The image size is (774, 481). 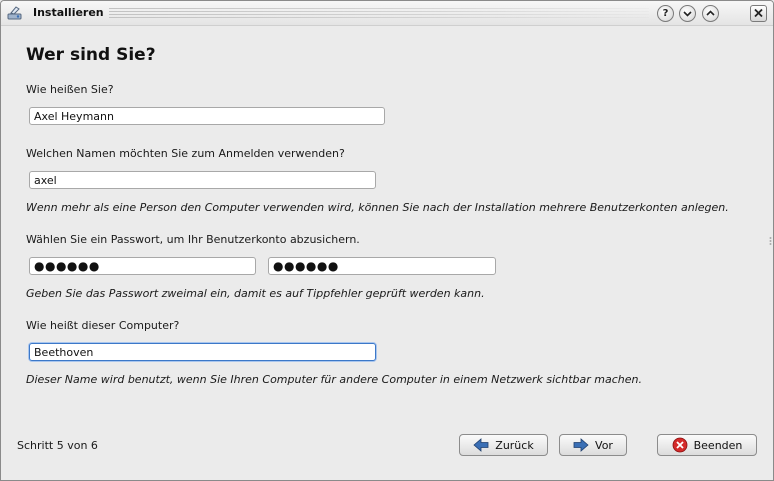 What do you see at coordinates (758, 13) in the screenshot?
I see `close-icon` at bounding box center [758, 13].